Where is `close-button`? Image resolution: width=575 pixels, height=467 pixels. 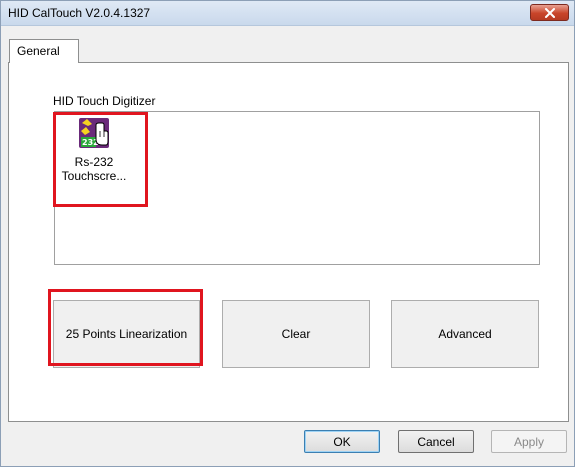 close-button is located at coordinates (549, 12).